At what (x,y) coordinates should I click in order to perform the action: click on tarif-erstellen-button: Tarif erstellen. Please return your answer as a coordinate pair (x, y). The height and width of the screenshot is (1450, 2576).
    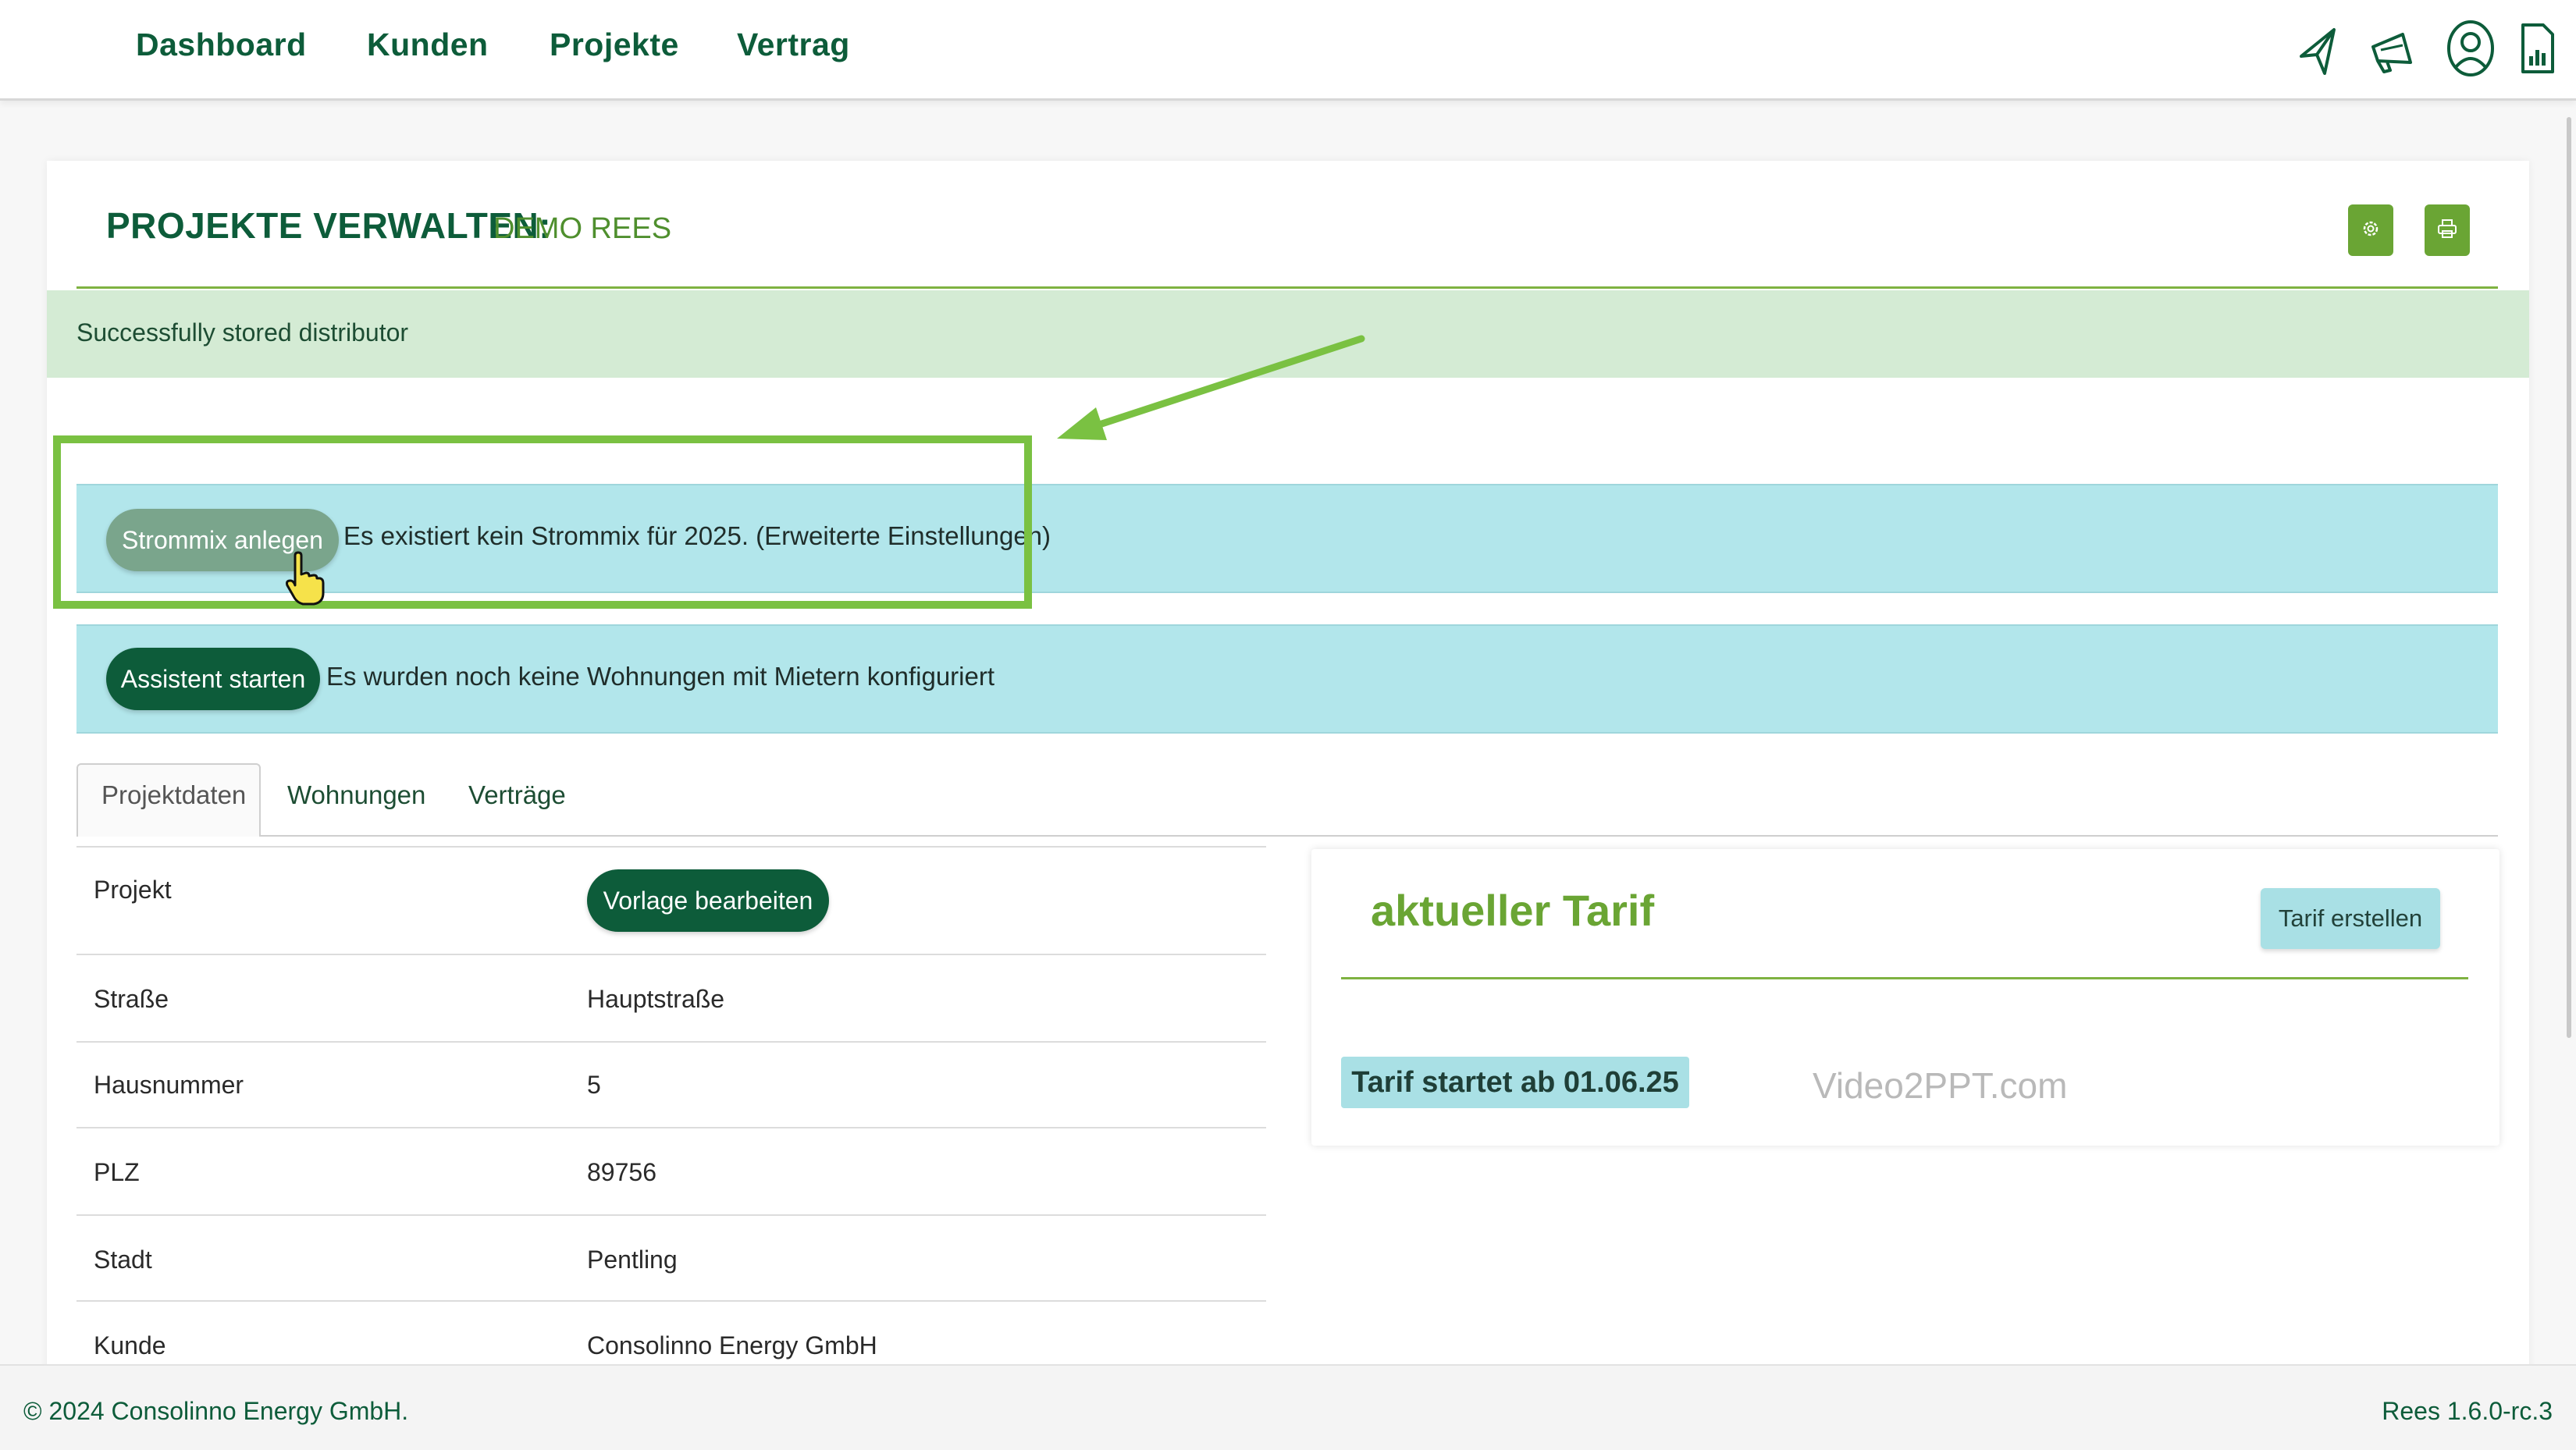
    Looking at the image, I should click on (2350, 918).